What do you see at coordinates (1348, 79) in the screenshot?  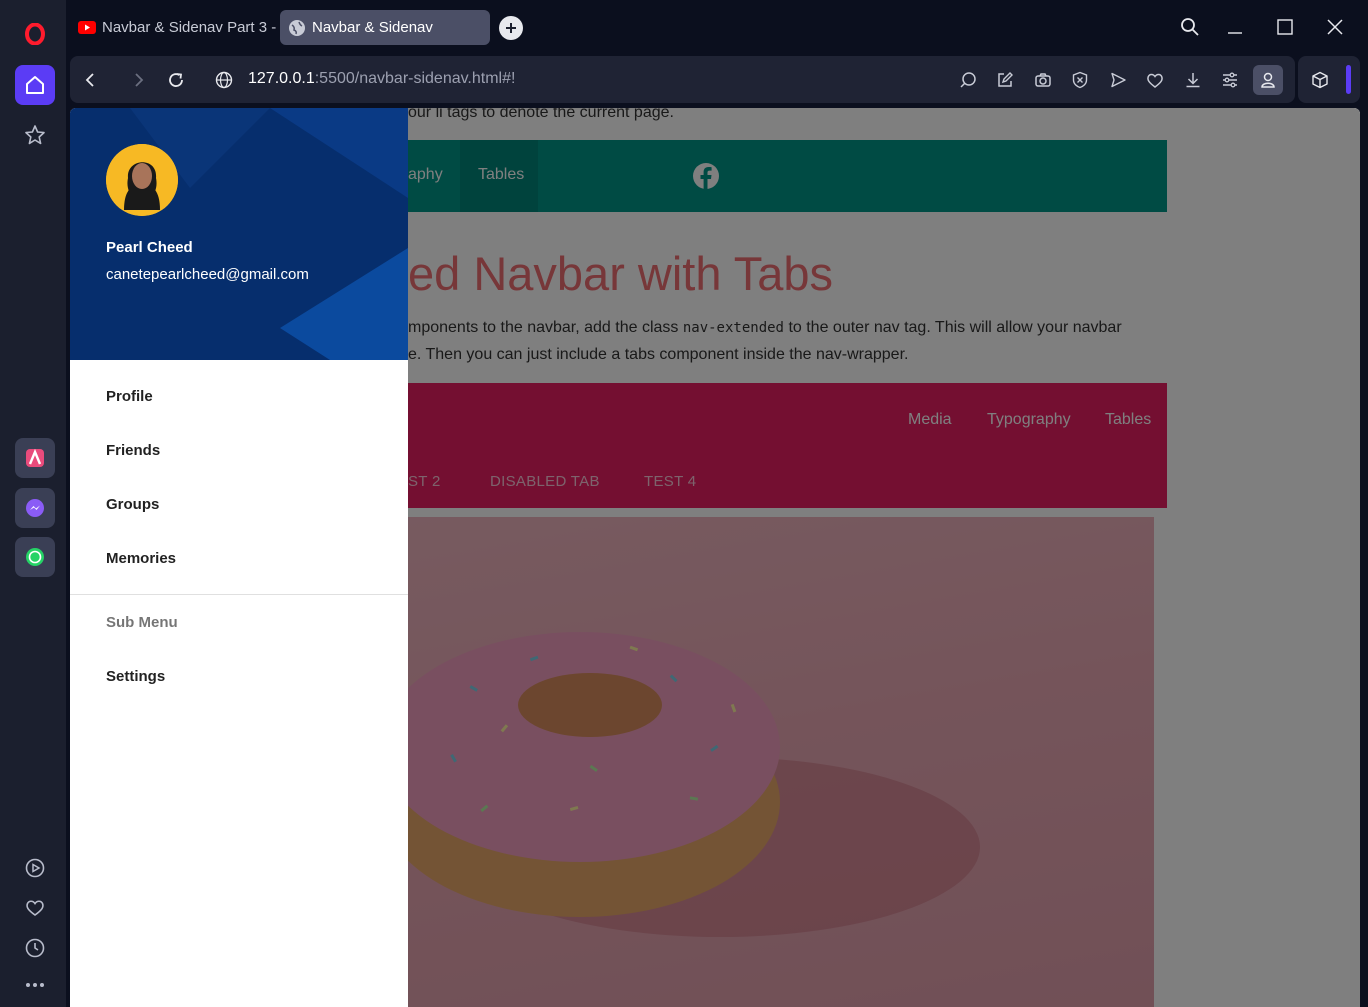 I see `sidebar-indicator` at bounding box center [1348, 79].